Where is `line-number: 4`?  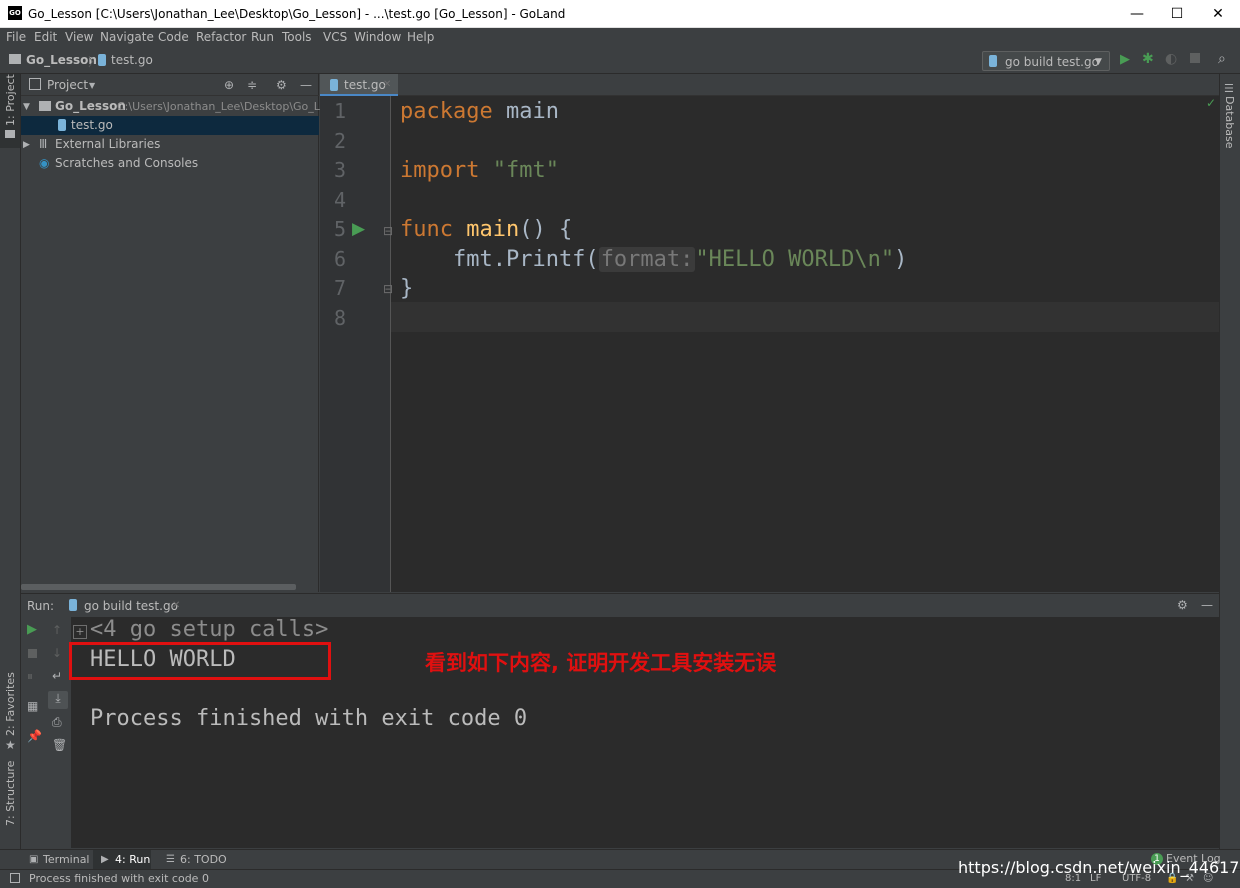 line-number: 4 is located at coordinates (339, 200).